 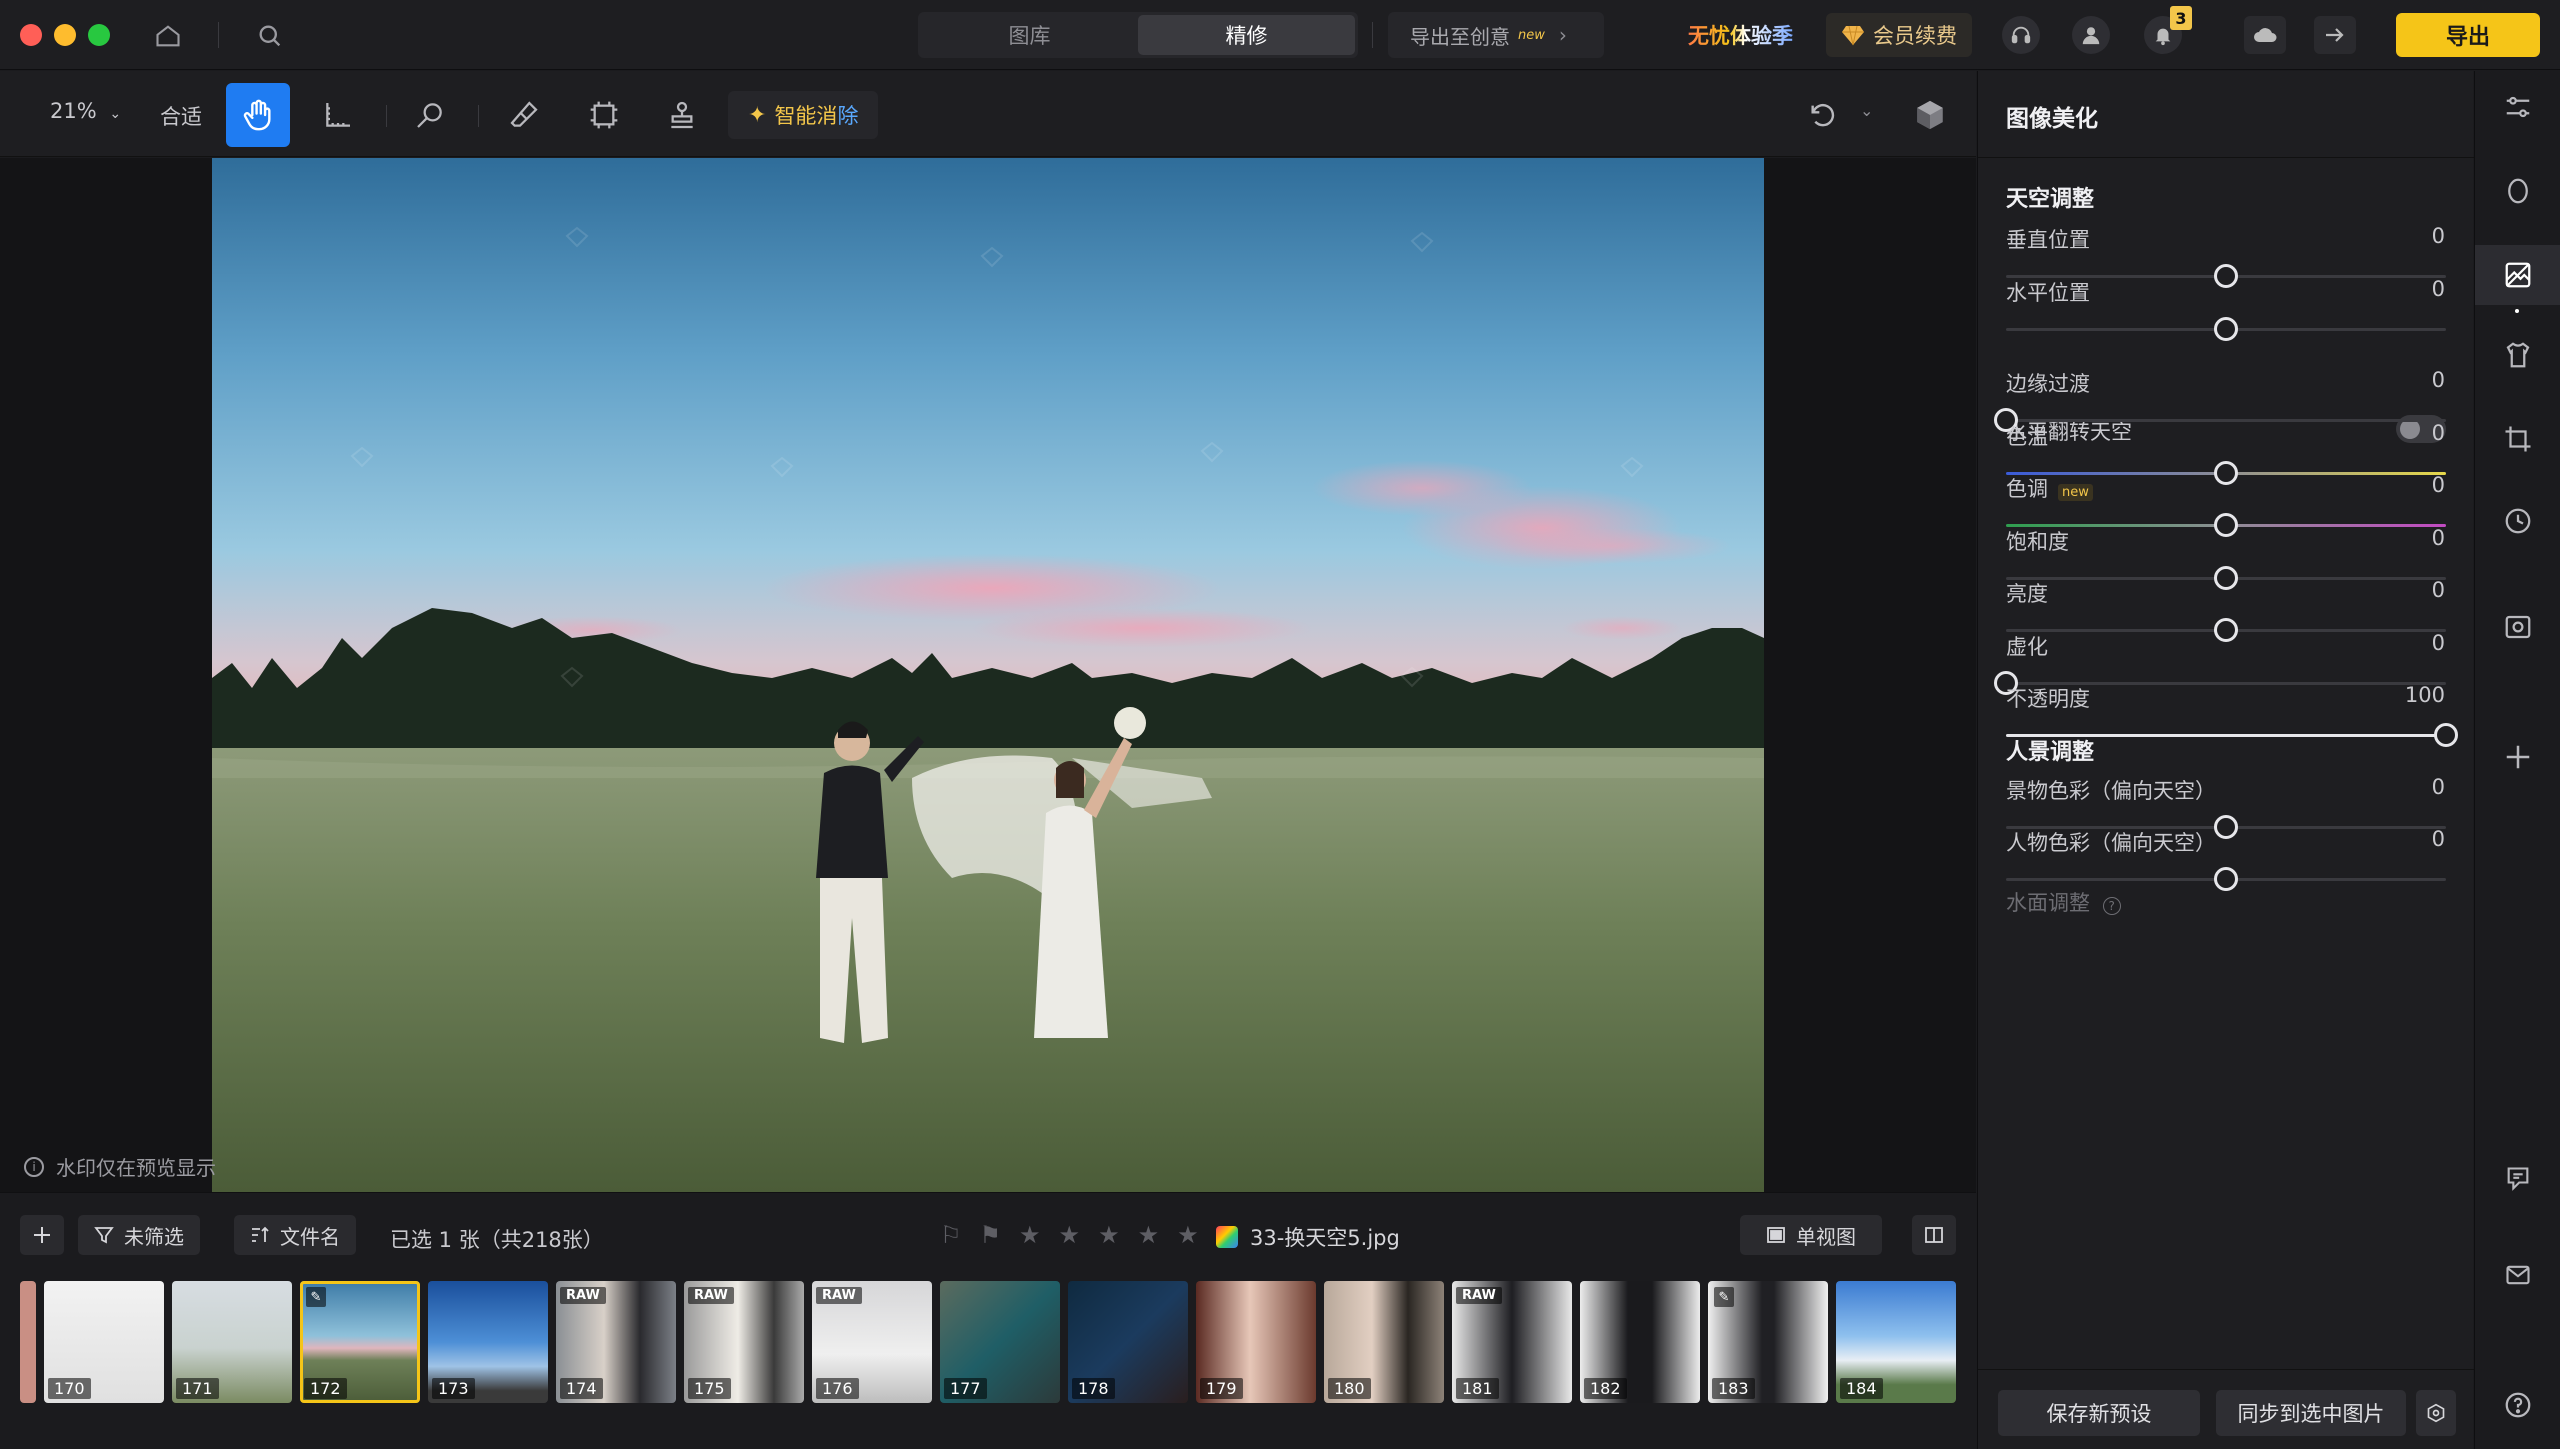 What do you see at coordinates (2265, 35) in the screenshot?
I see `cloud-icon` at bounding box center [2265, 35].